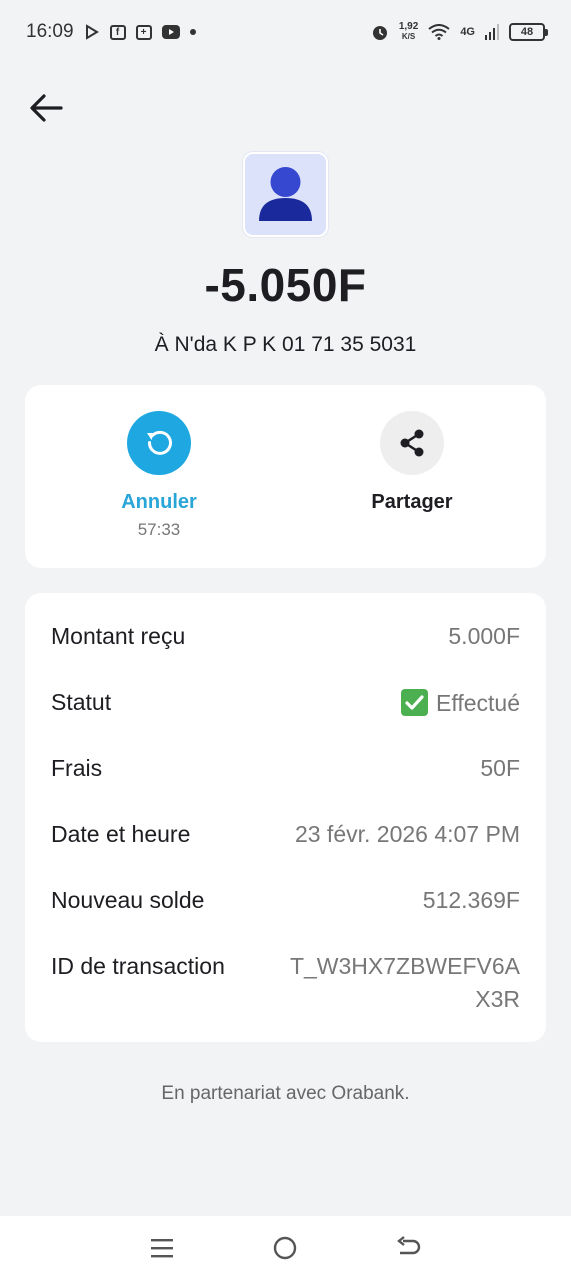  I want to click on detail-row-datetime: Date et heure 23 févr. 2026 4:07 PM, so click(285, 834).